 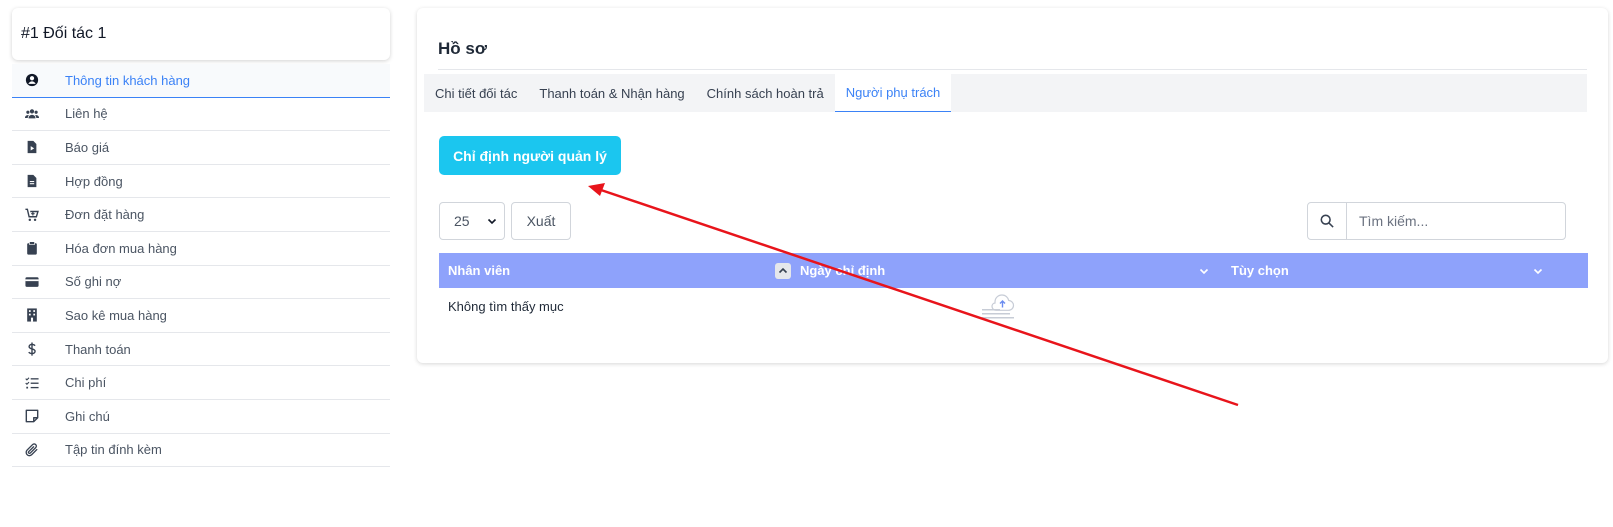 I want to click on column-header-assigned-date: Ngày chỉ định, so click(x=1006, y=270).